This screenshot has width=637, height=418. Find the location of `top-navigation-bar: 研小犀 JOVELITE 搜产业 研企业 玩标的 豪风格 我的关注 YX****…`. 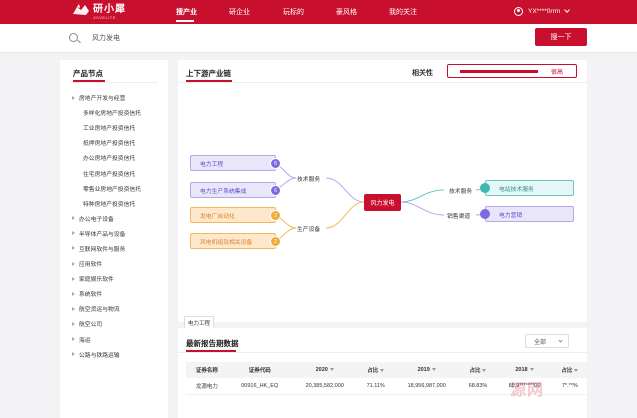

top-navigation-bar: 研小犀 JOVELITE 搜产业 研企业 玩标的 豪风格 我的关注 YX****… is located at coordinates (318, 12).